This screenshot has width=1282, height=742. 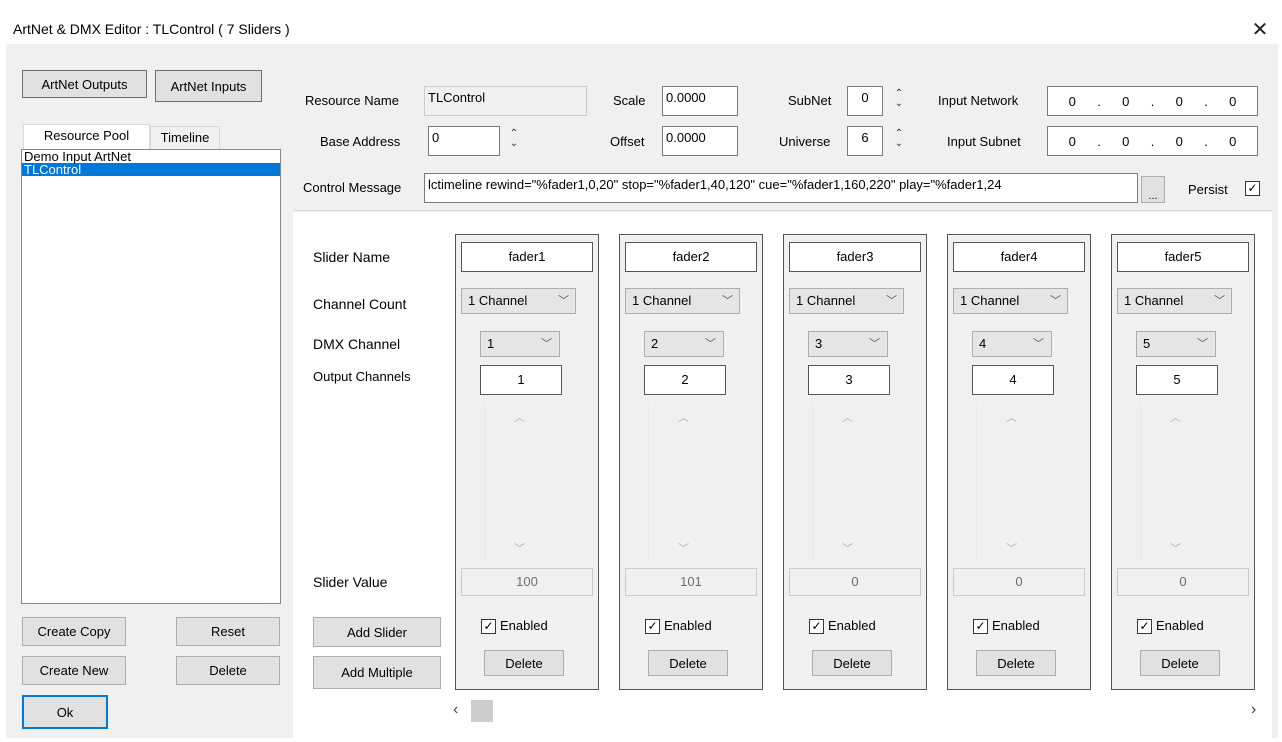 What do you see at coordinates (691, 257) in the screenshot?
I see `slider-name-field: fader2` at bounding box center [691, 257].